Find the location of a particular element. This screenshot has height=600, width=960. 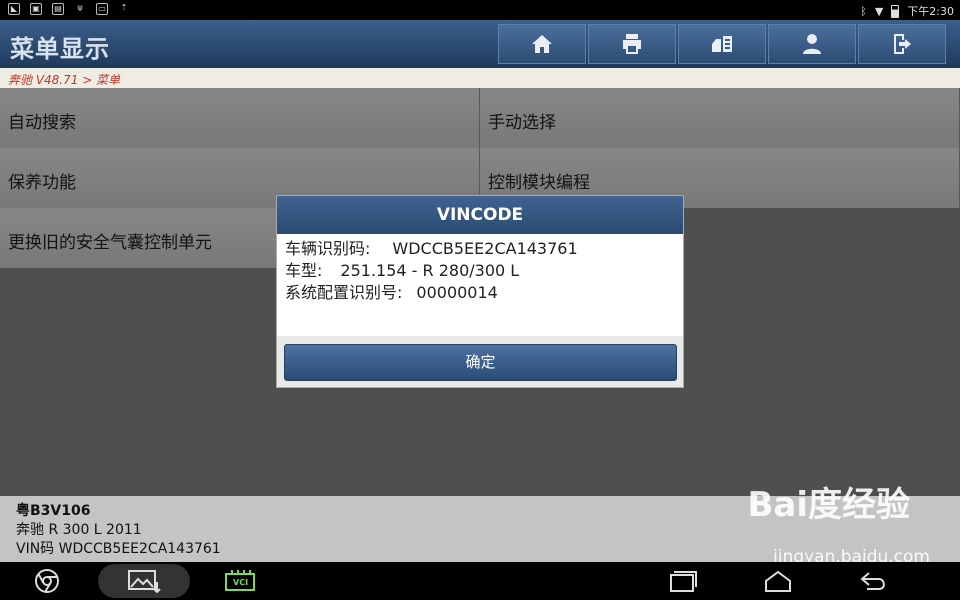

dialog-line-config: 系统配置识别号: 00000014 is located at coordinates (480, 293).